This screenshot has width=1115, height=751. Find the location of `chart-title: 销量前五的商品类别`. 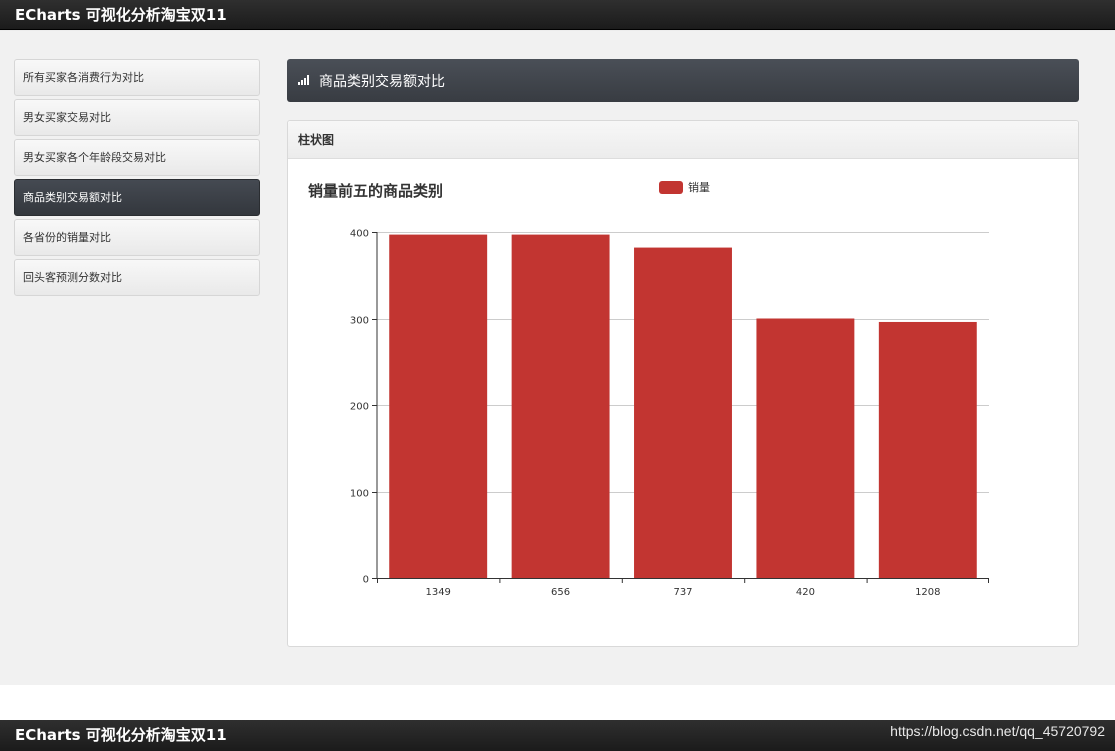

chart-title: 销量前五的商品类别 is located at coordinates (375, 191).